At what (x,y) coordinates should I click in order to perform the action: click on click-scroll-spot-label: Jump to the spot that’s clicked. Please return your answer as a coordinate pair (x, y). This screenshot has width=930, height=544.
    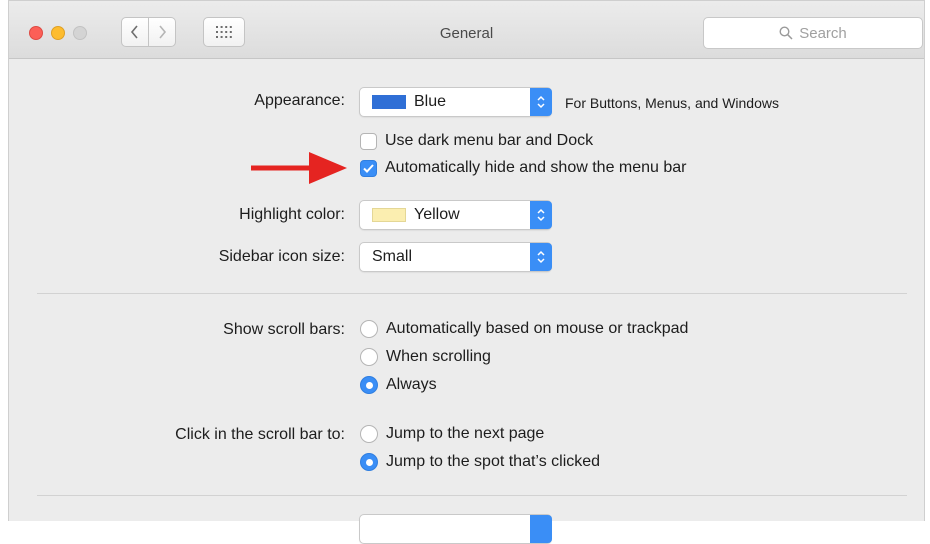
    Looking at the image, I should click on (493, 461).